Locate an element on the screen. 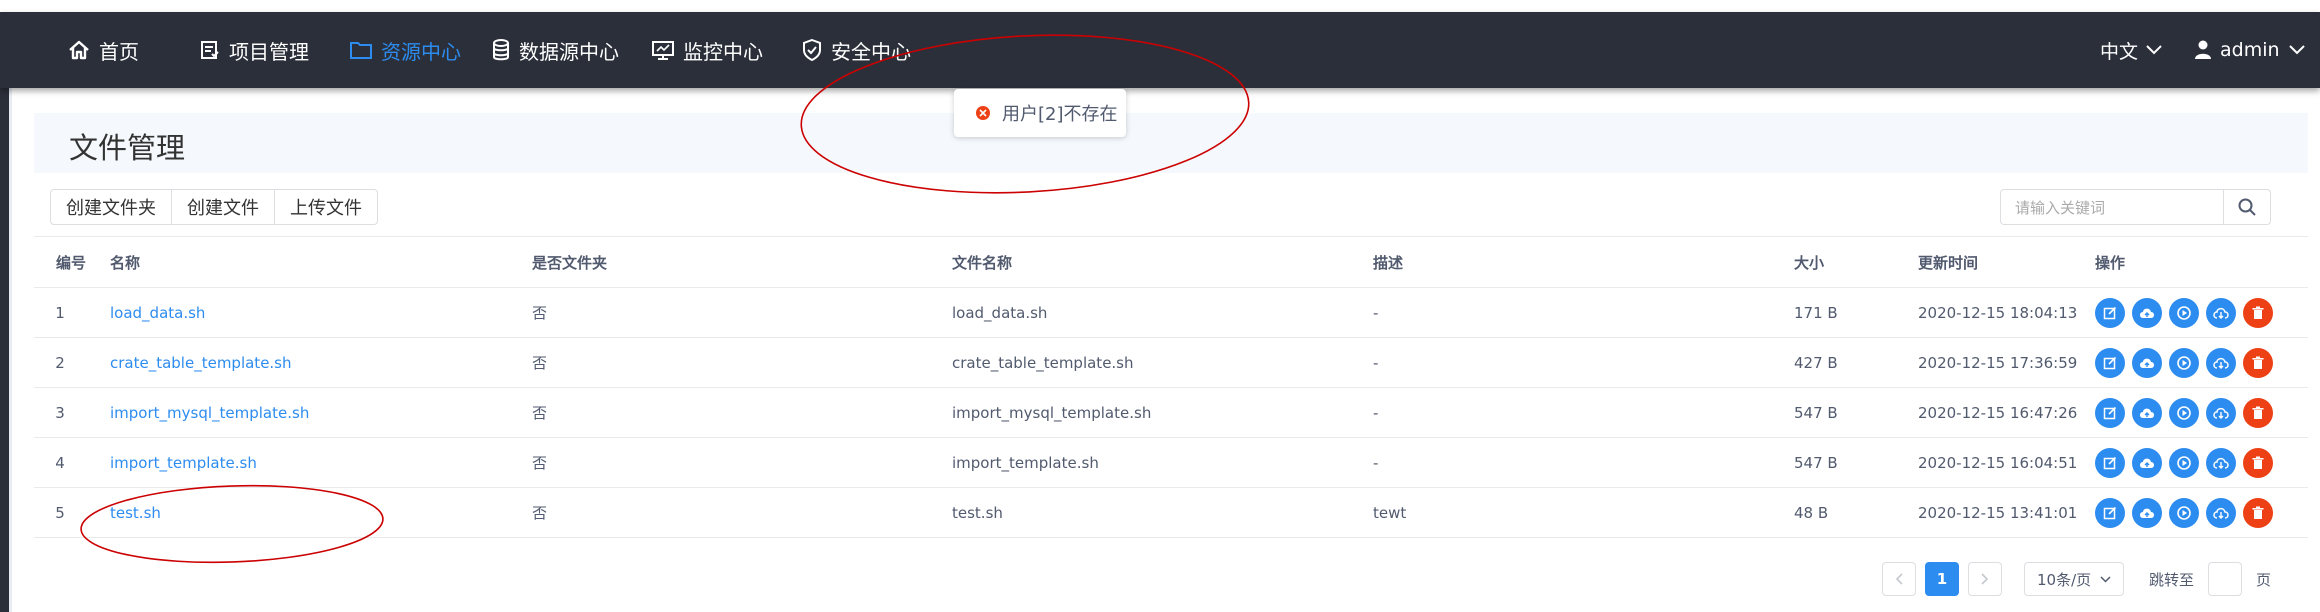 Image resolution: width=2320 pixels, height=612 pixels. file-name-link: import_mysql_template.sh is located at coordinates (209, 413).